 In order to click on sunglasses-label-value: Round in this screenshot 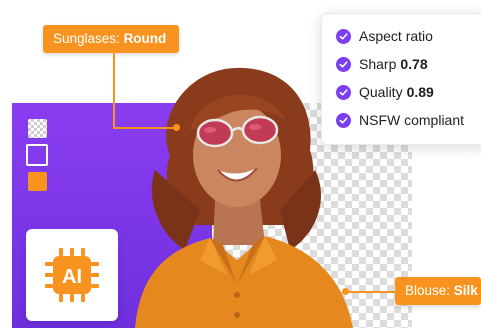, I will do `click(145, 38)`.